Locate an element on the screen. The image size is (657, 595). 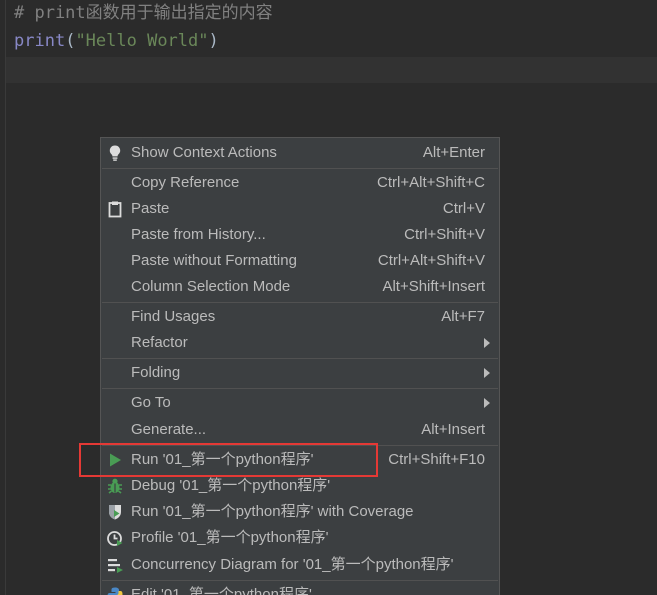
open-paren: ( is located at coordinates (70, 41).